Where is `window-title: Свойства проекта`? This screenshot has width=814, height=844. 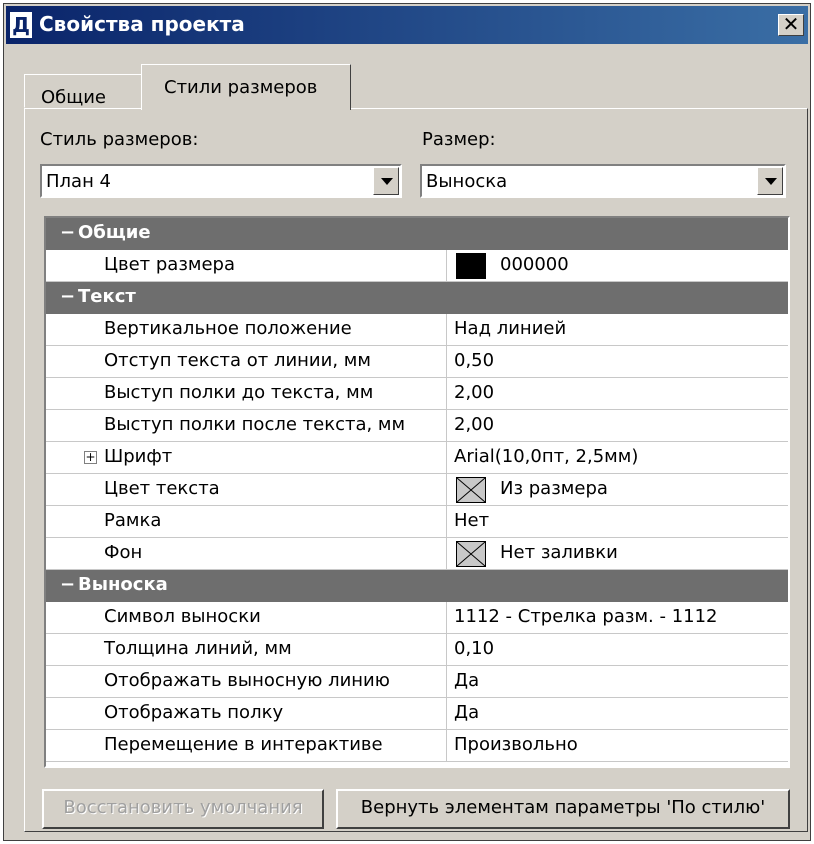
window-title: Свойства проекта is located at coordinates (142, 24).